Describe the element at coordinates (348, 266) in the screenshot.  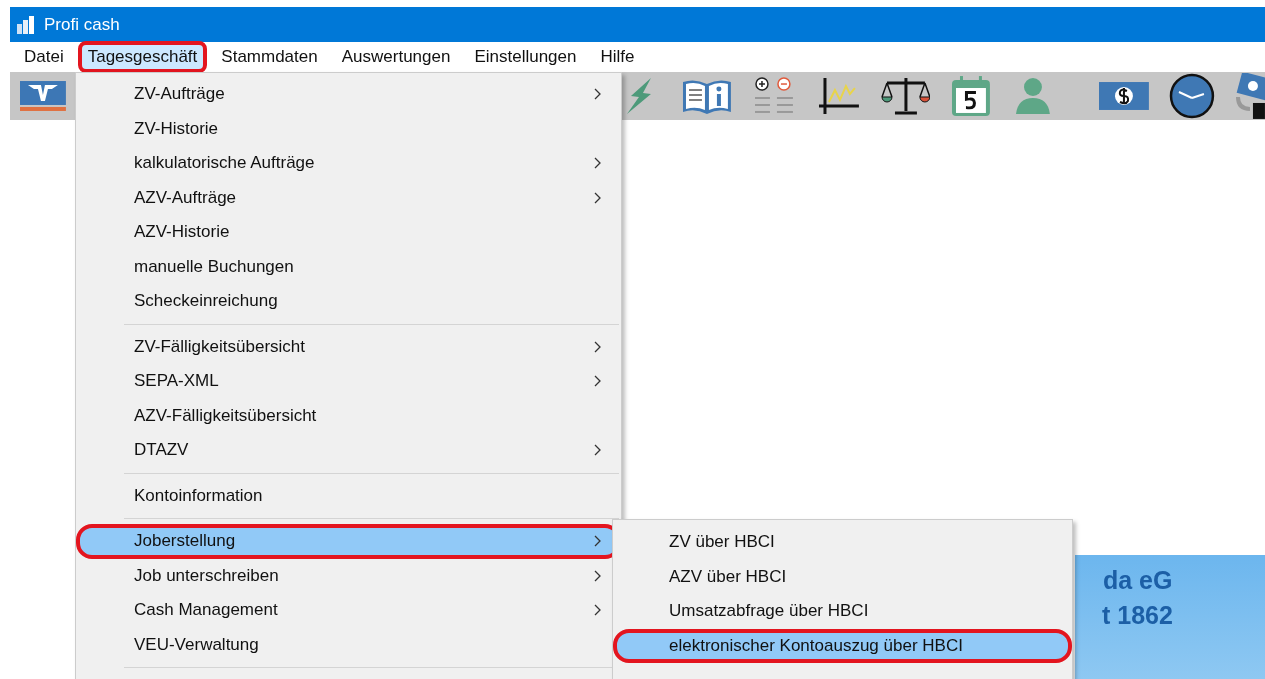
I see `menu-entry: manuelle Buchungen` at that location.